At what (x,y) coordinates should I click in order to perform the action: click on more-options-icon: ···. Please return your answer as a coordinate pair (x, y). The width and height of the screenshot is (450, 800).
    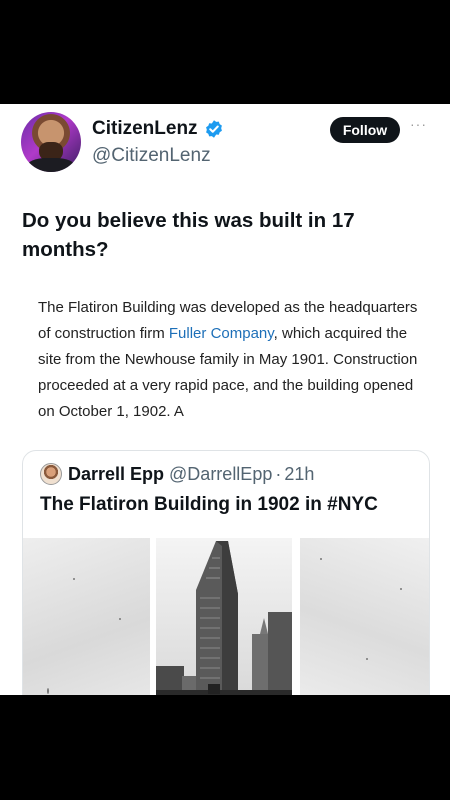
    Looking at the image, I should click on (418, 124).